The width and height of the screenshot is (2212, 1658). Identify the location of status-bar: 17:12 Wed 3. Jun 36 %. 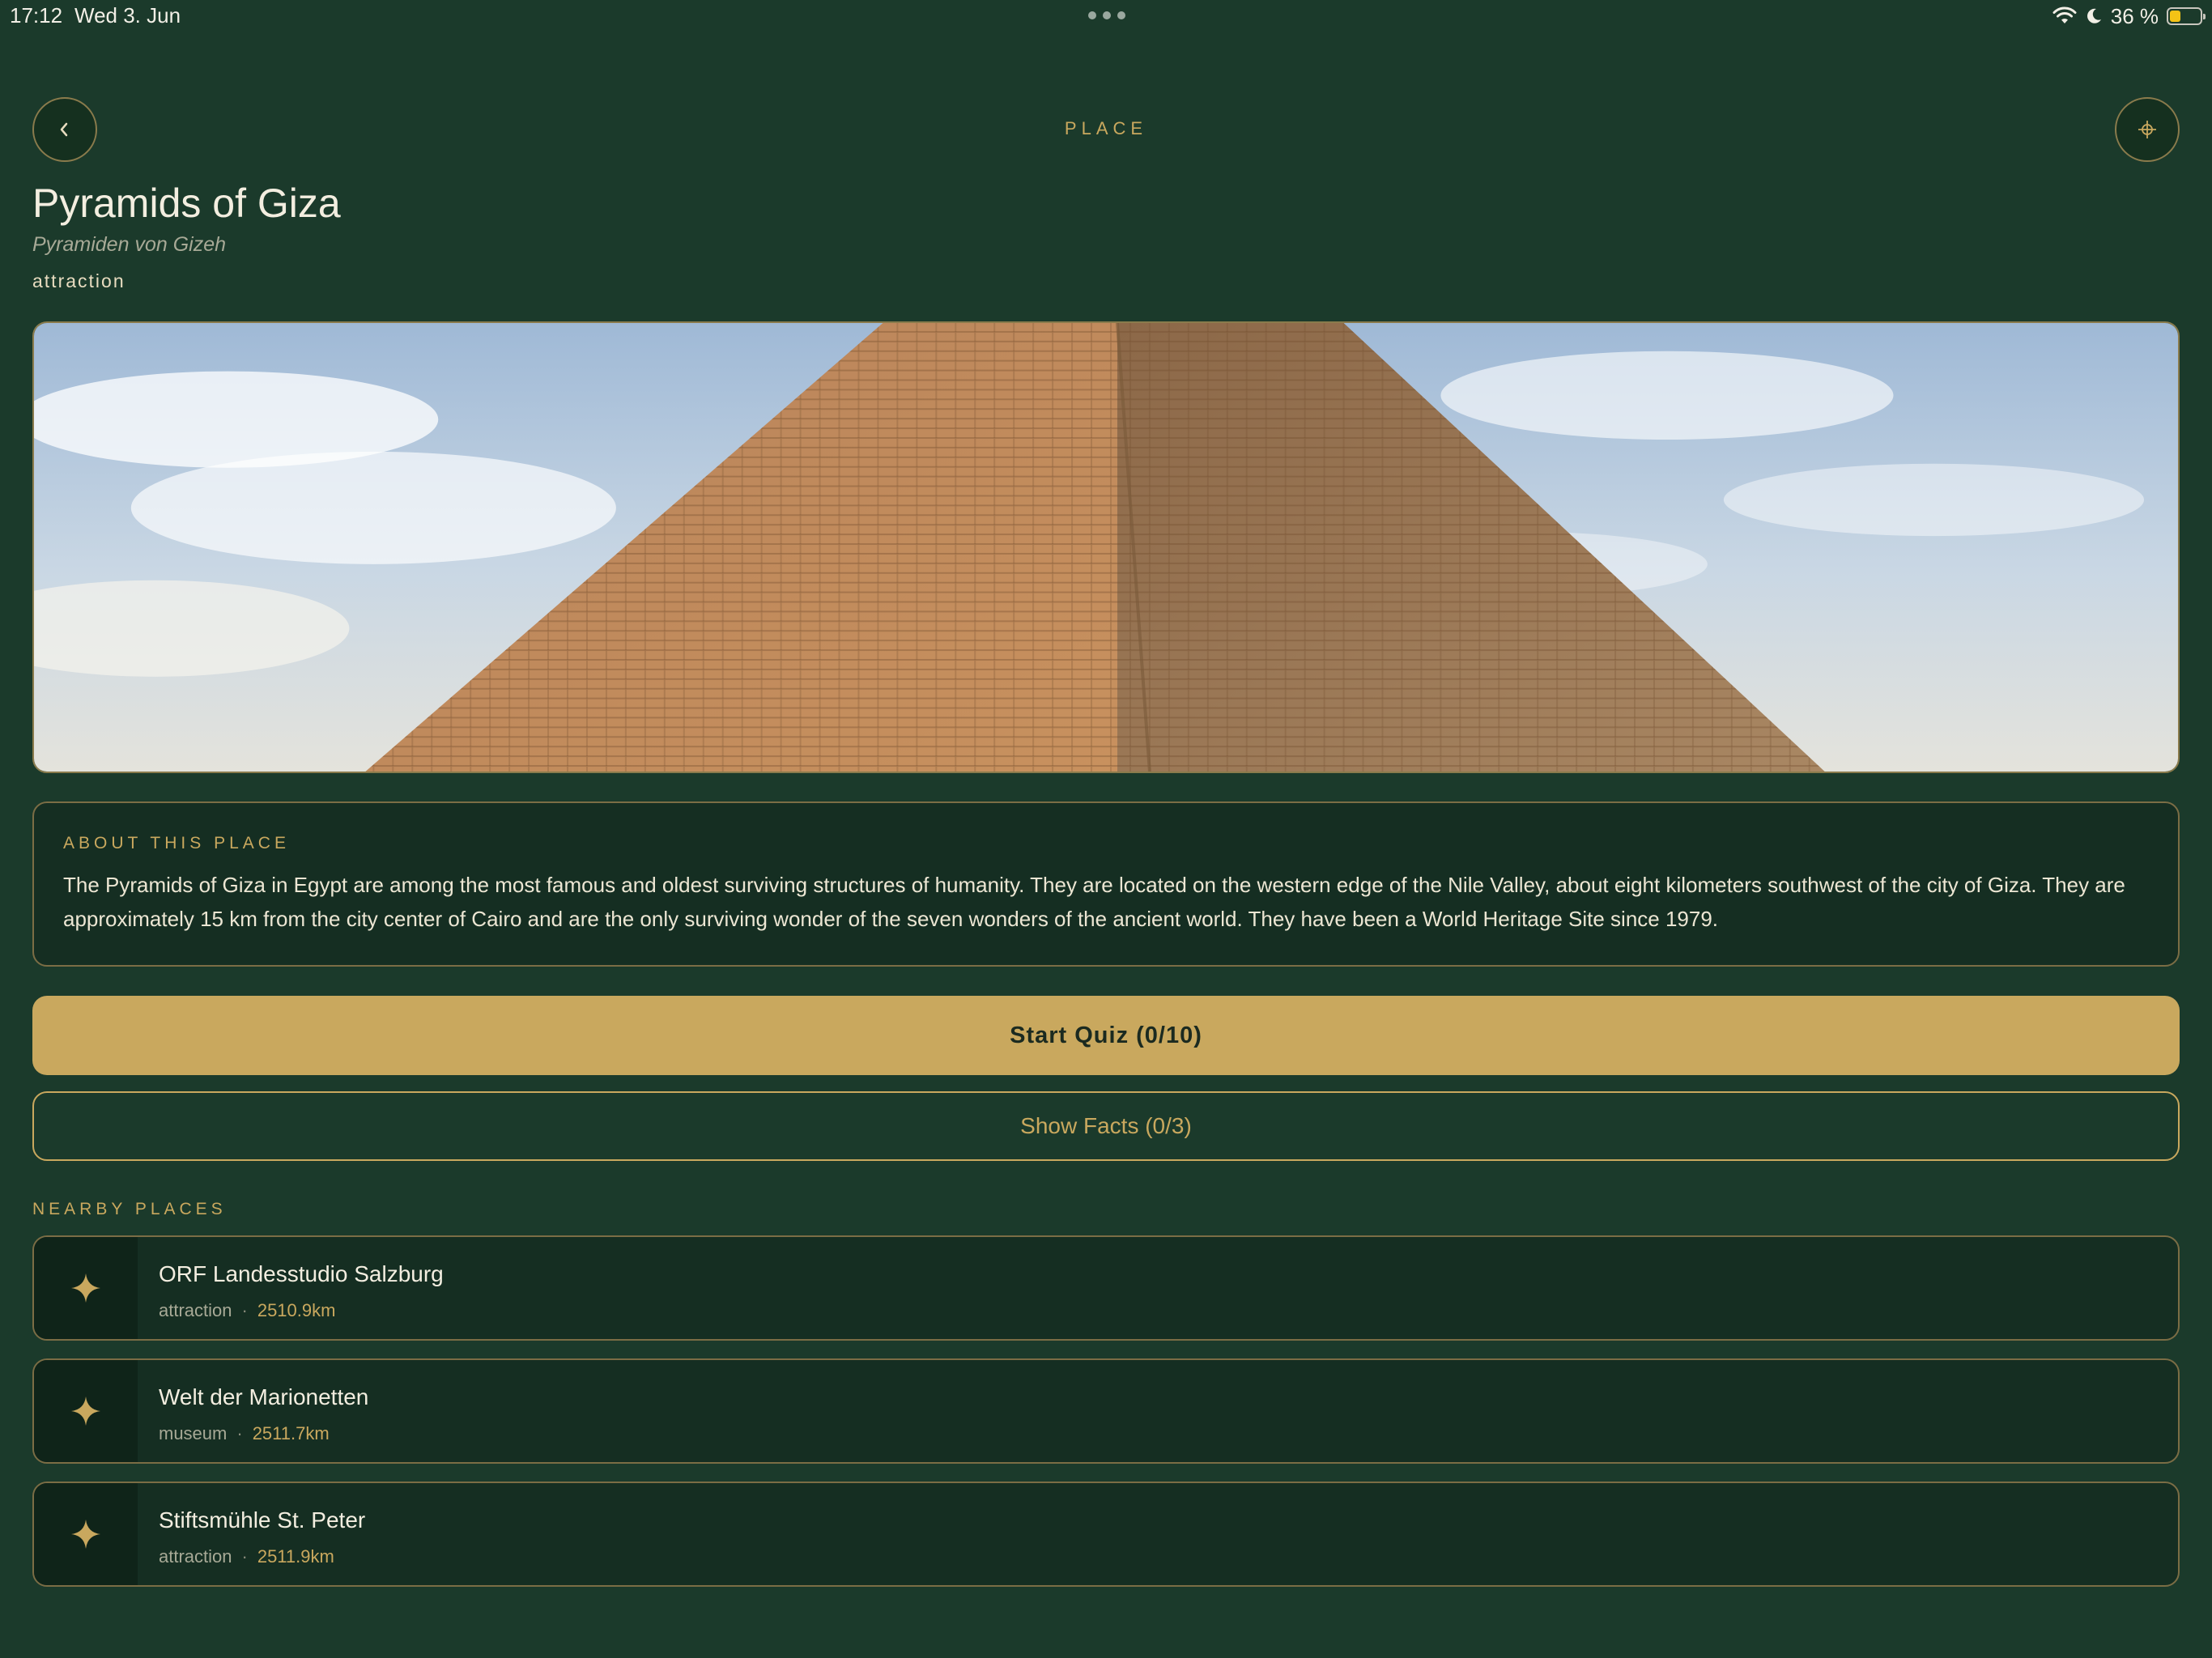
(1106, 16).